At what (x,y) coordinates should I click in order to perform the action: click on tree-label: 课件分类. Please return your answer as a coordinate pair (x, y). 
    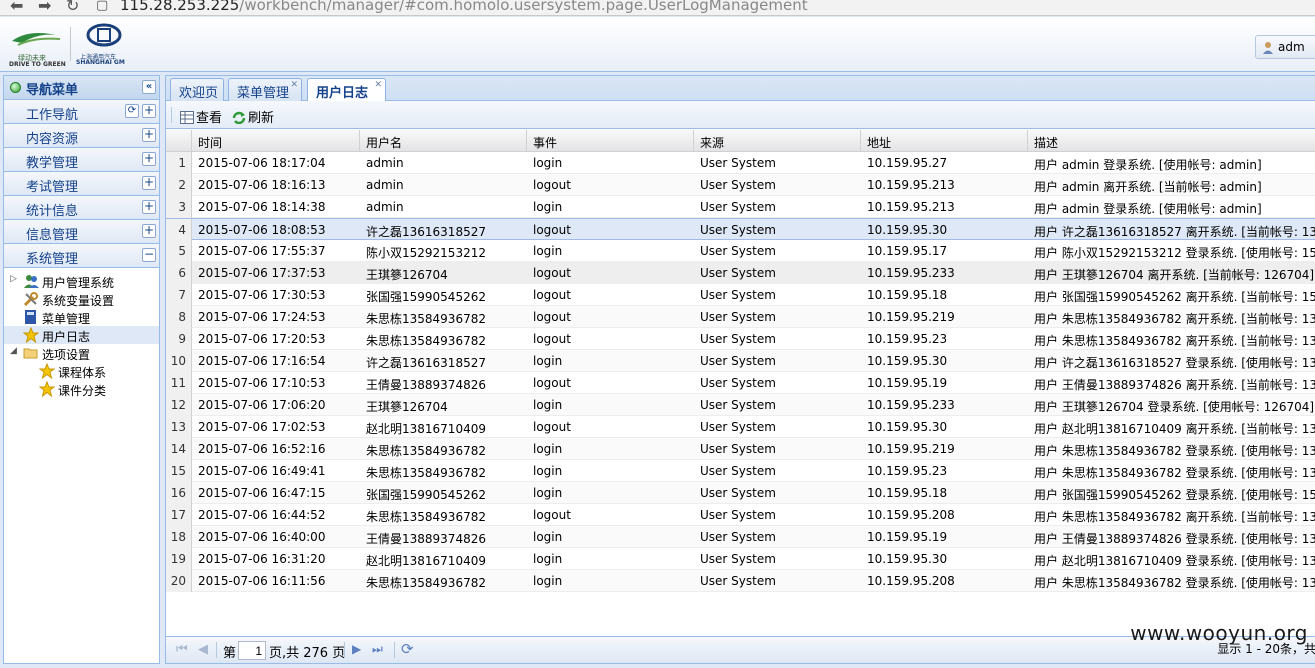
    Looking at the image, I should click on (82, 391).